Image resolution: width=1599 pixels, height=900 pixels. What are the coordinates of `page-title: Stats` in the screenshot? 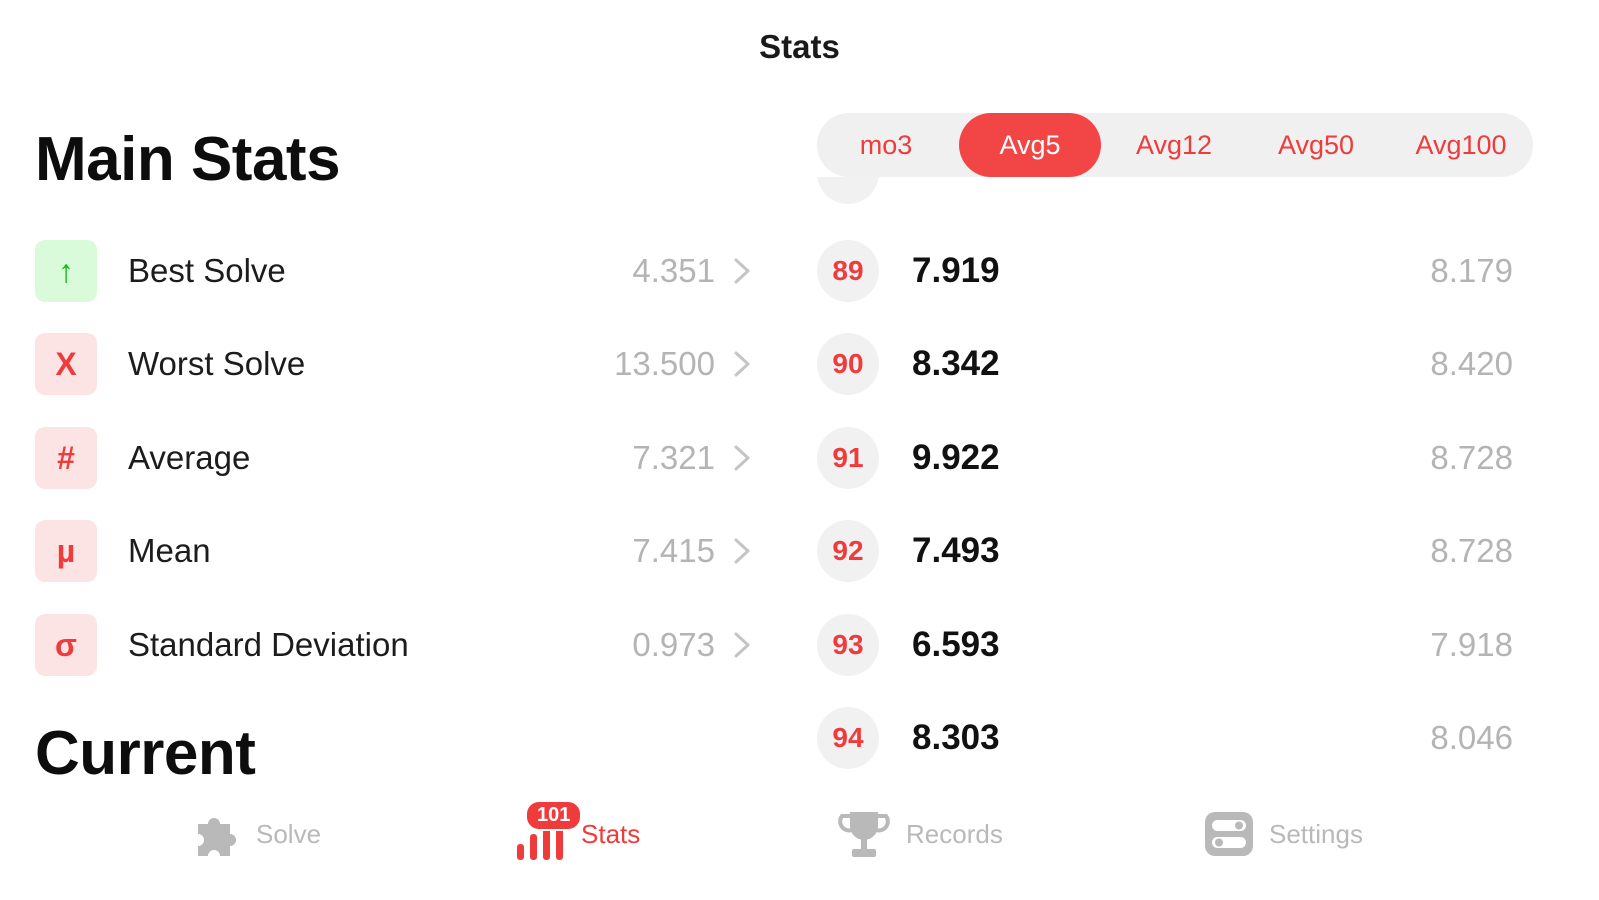 It's located at (799, 46).